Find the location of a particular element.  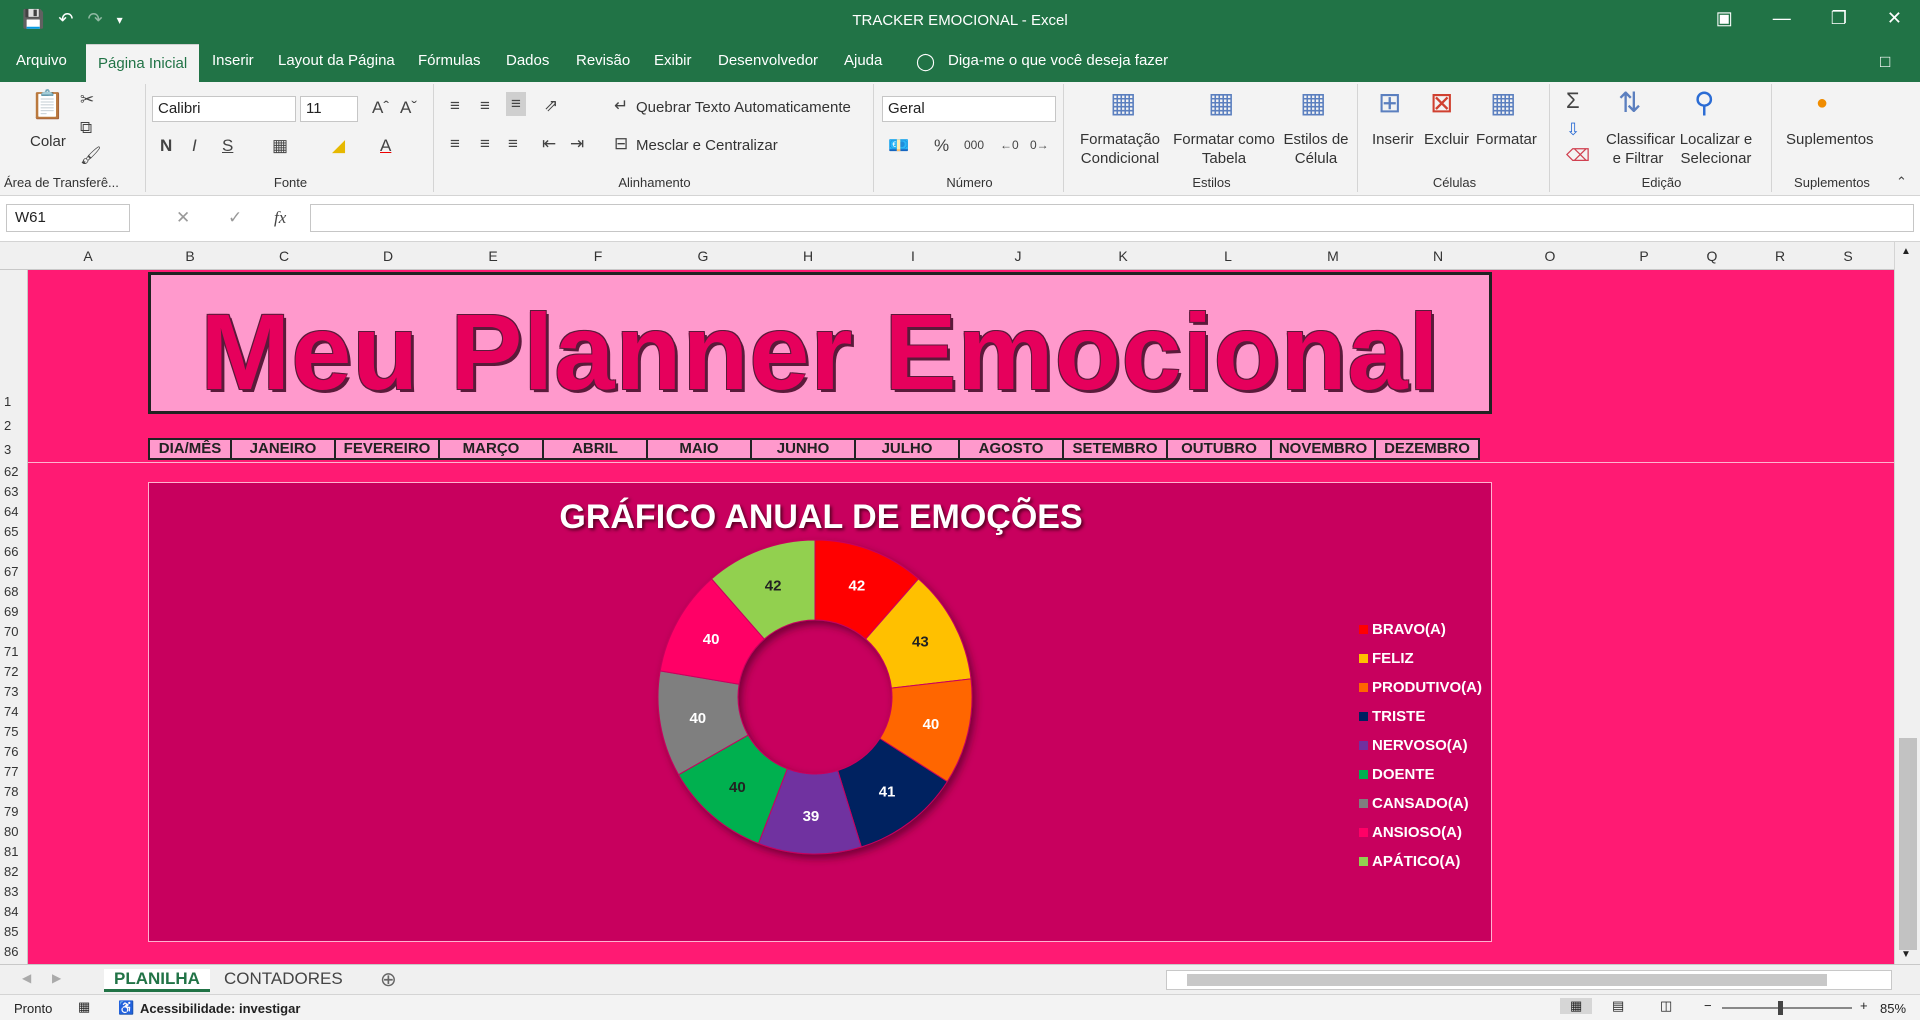

align-top-icon: ≡ is located at coordinates (455, 106).